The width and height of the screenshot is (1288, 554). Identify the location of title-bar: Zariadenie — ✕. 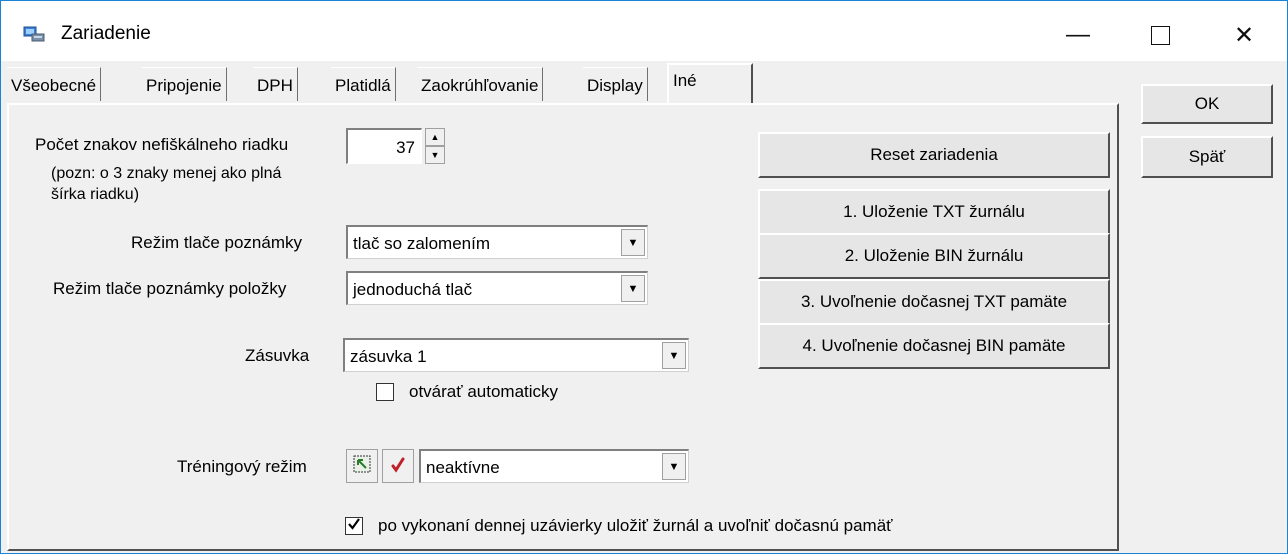
(644, 31).